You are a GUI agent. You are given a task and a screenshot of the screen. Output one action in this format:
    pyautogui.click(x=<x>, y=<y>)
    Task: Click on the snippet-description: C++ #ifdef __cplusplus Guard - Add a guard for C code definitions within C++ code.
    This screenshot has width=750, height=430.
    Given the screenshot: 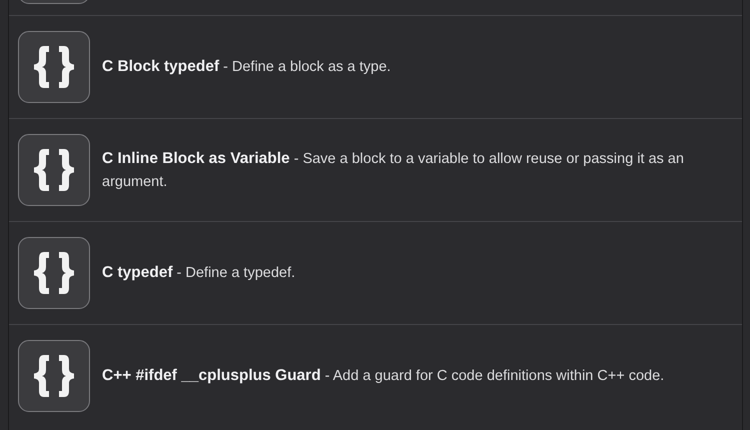 What is the action you would take?
    pyautogui.click(x=384, y=376)
    